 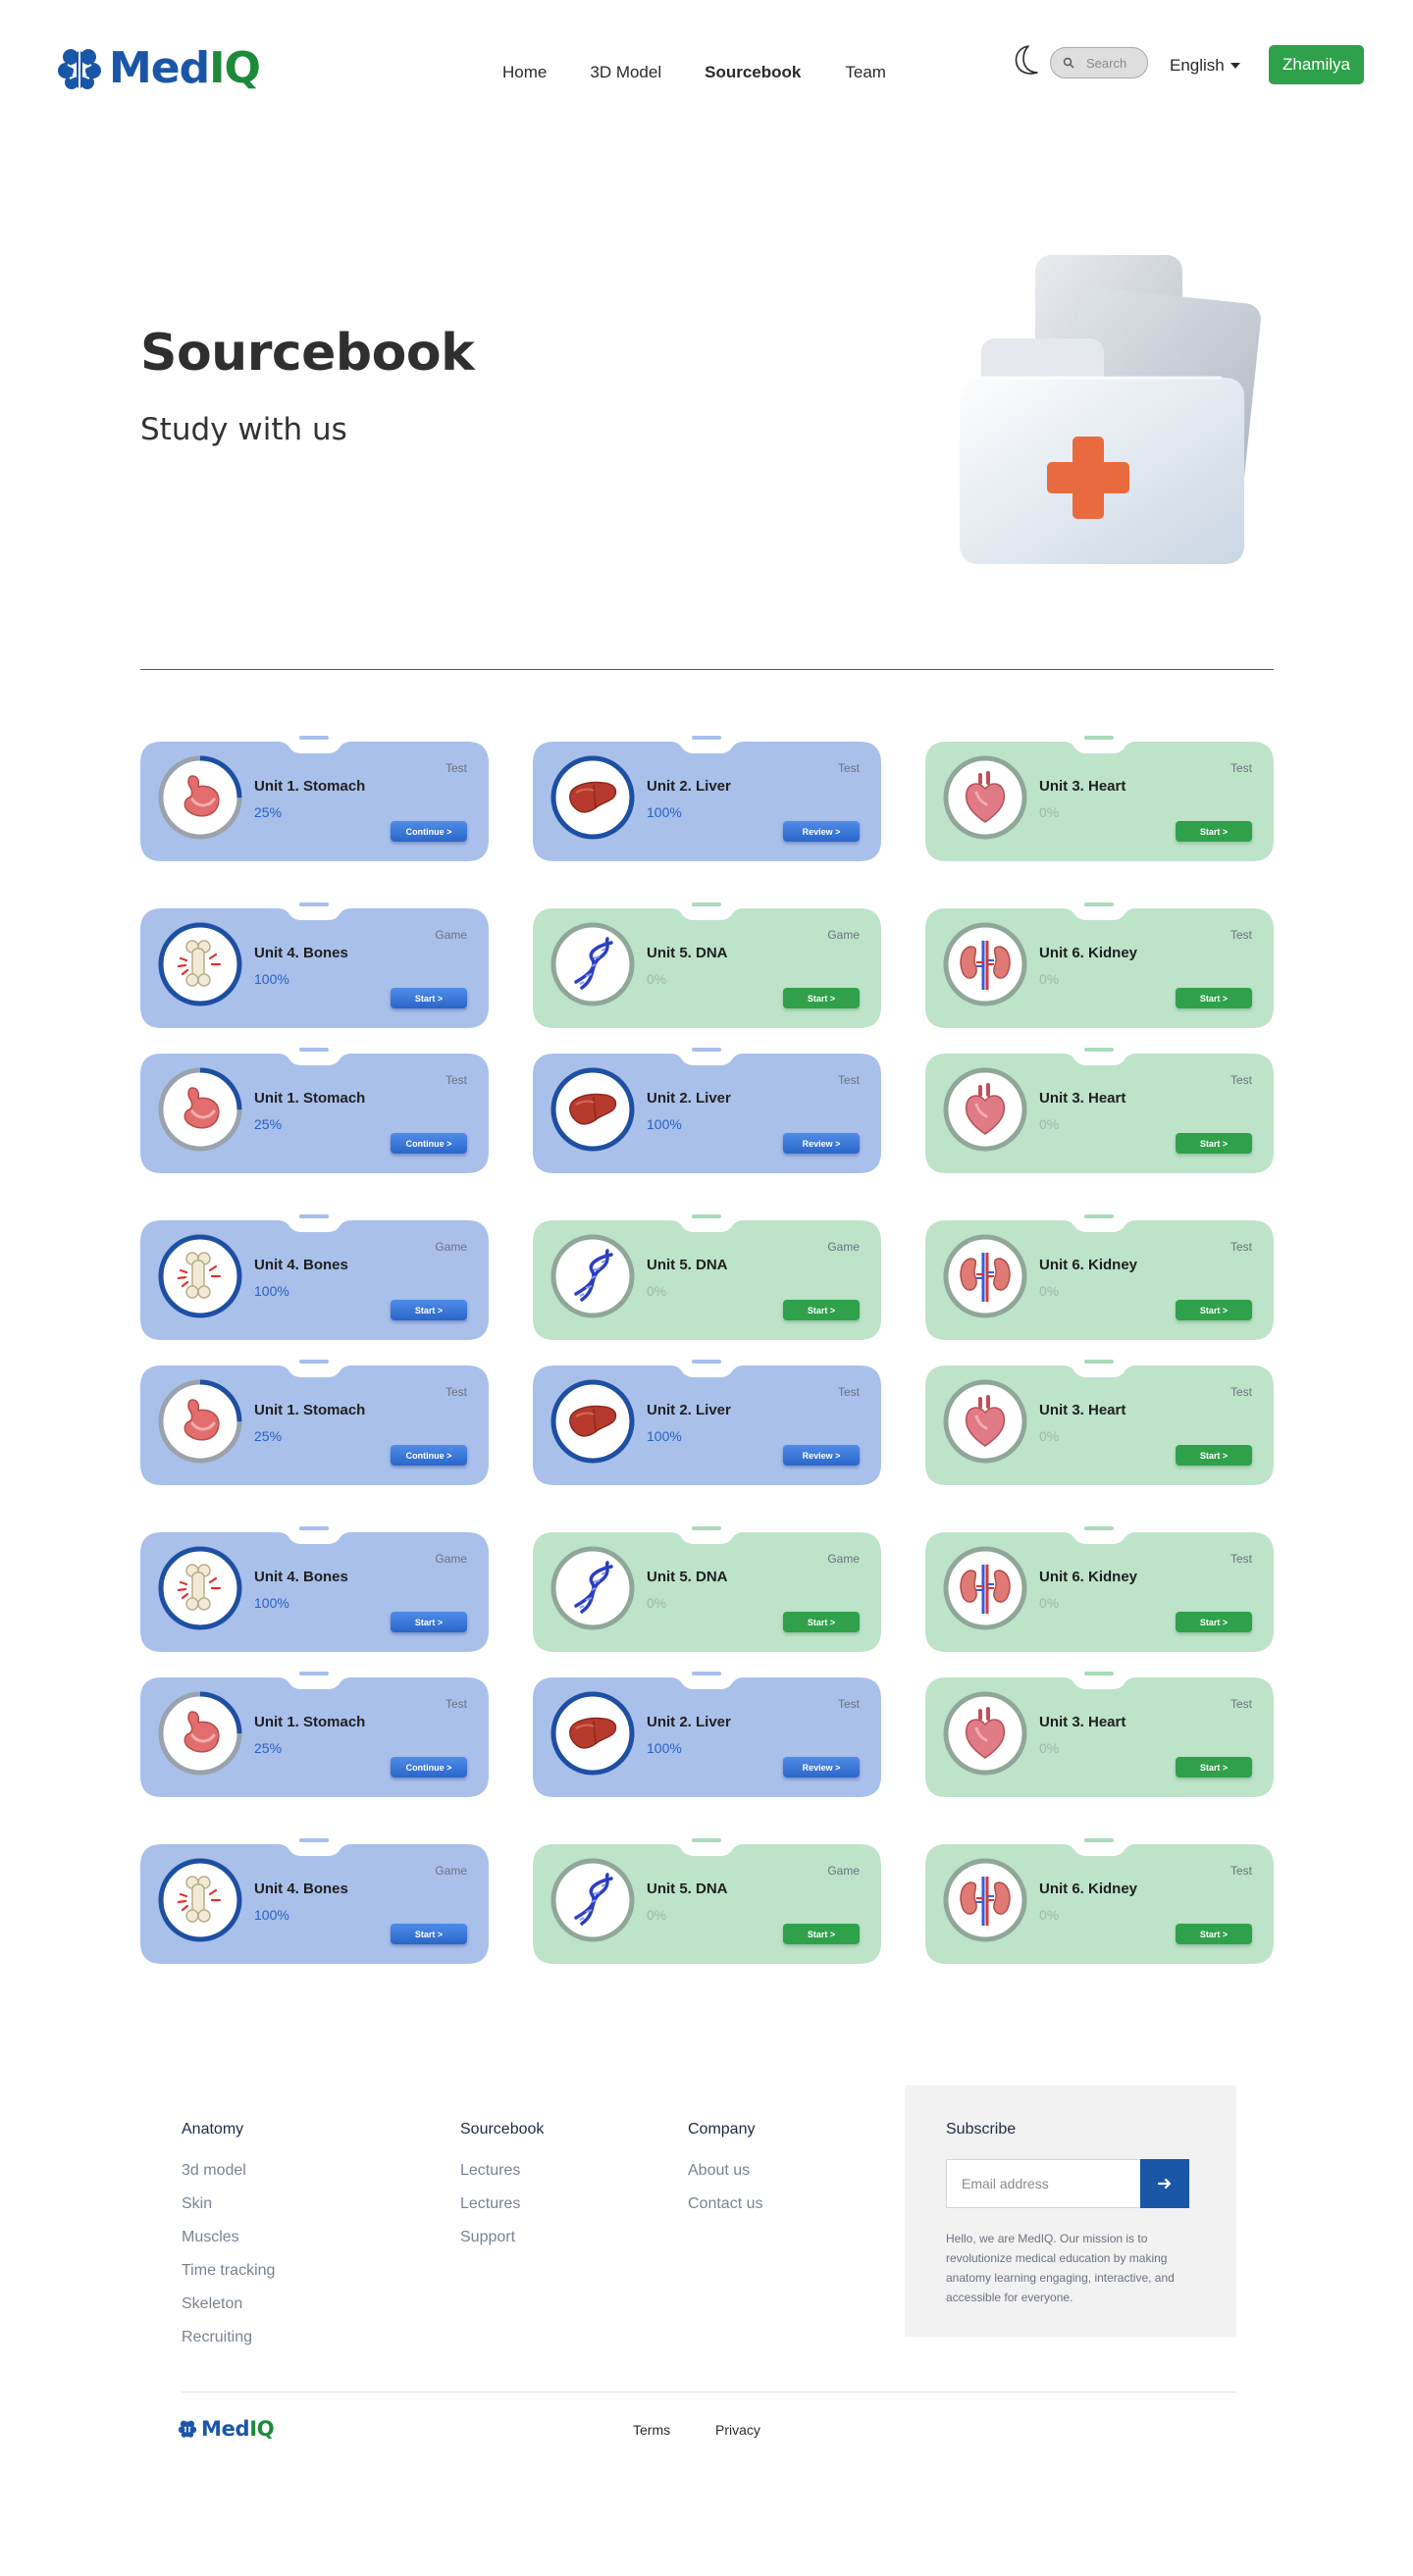 What do you see at coordinates (228, 2204) in the screenshot?
I see `footer-link-skin: Skin` at bounding box center [228, 2204].